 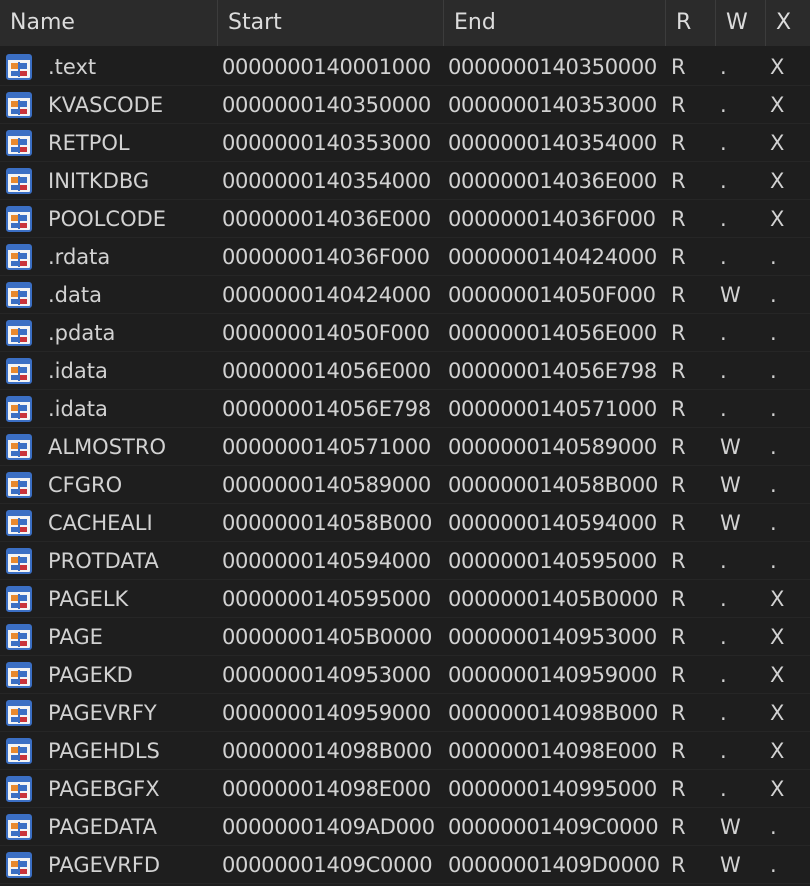 What do you see at coordinates (691, 23) in the screenshot?
I see `column-header-r: R` at bounding box center [691, 23].